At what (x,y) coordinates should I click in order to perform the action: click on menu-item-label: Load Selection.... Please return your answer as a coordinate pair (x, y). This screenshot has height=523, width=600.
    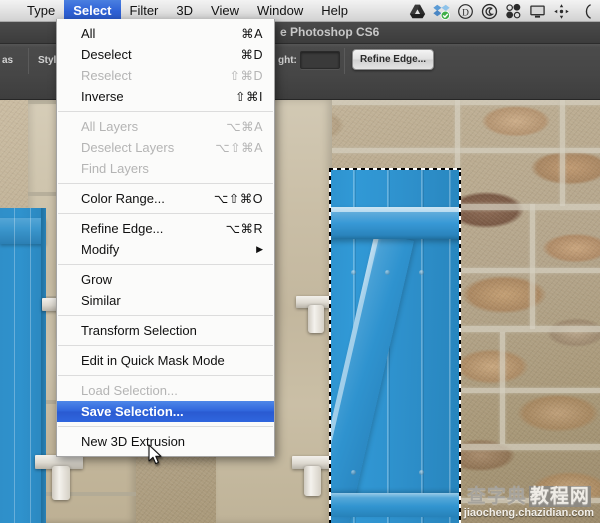
    Looking at the image, I should click on (129, 390).